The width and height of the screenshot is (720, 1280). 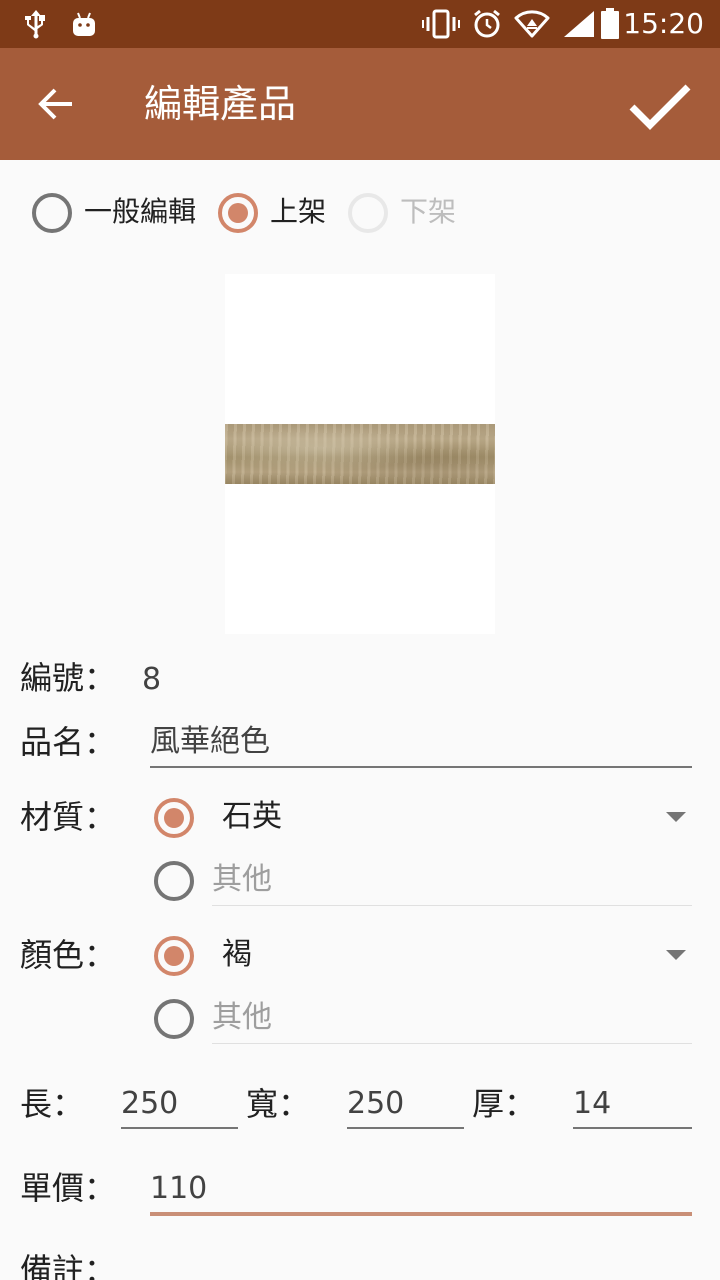 What do you see at coordinates (237, 955) in the screenshot?
I see `color-select: 褐` at bounding box center [237, 955].